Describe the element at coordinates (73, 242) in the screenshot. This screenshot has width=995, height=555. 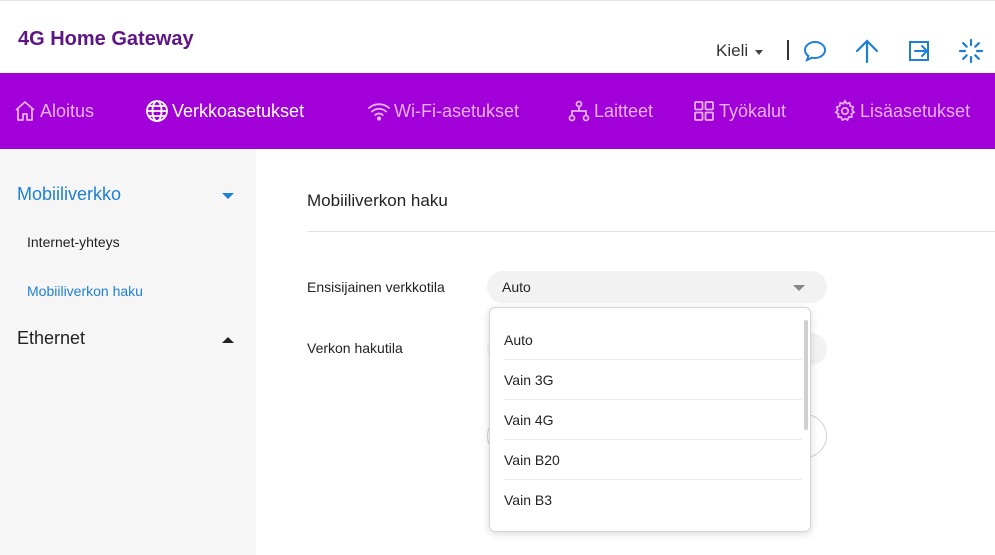
I see `sidebar-item-internet-yhteys: Internet-yhteys` at that location.